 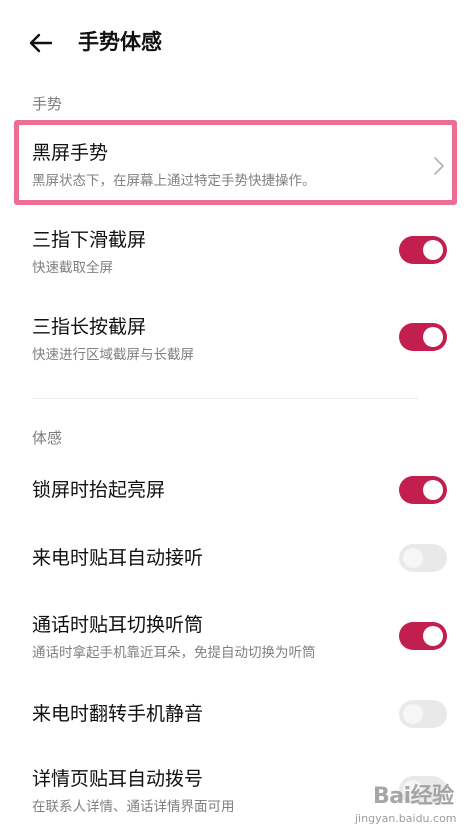 I want to click on page-title: 手势体感, so click(x=120, y=42).